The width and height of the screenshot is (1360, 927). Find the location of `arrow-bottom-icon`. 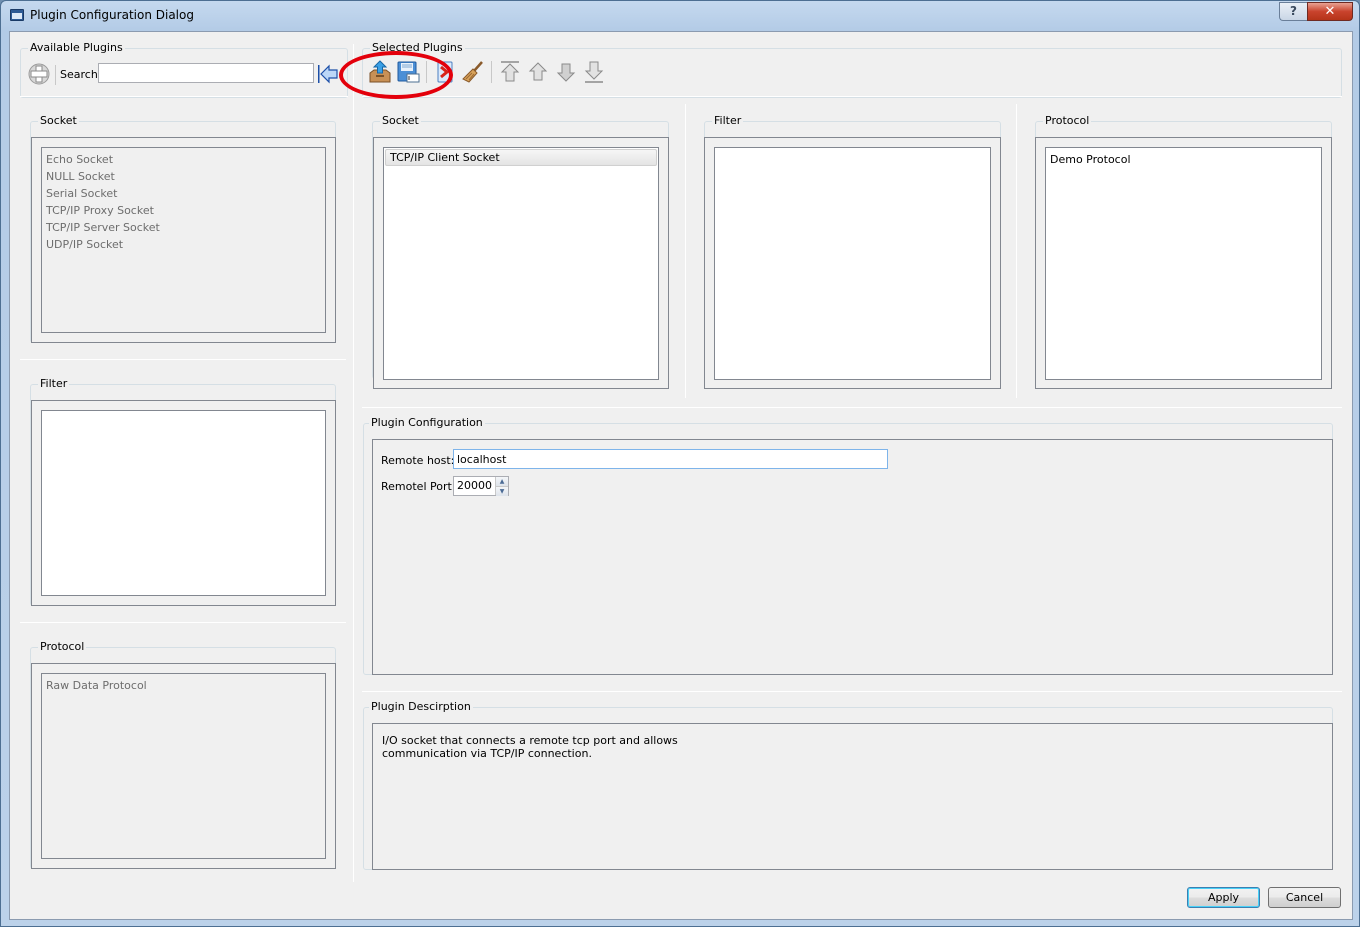

arrow-bottom-icon is located at coordinates (594, 72).